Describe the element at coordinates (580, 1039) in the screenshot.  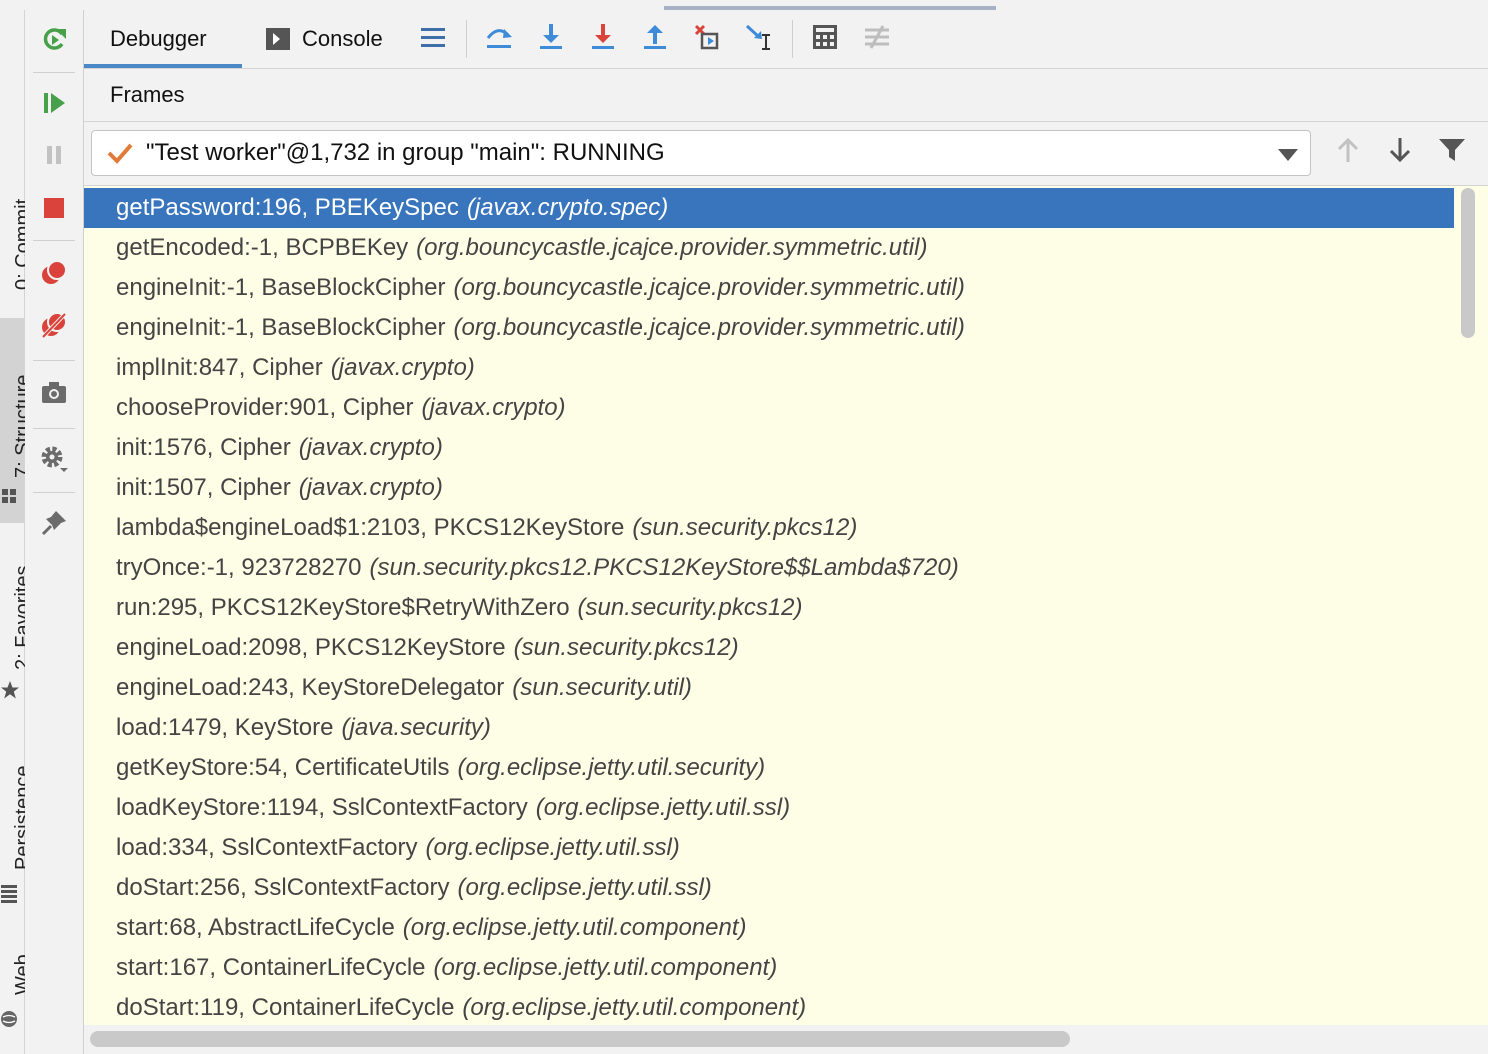
I see `horizontal-scrollbar` at that location.